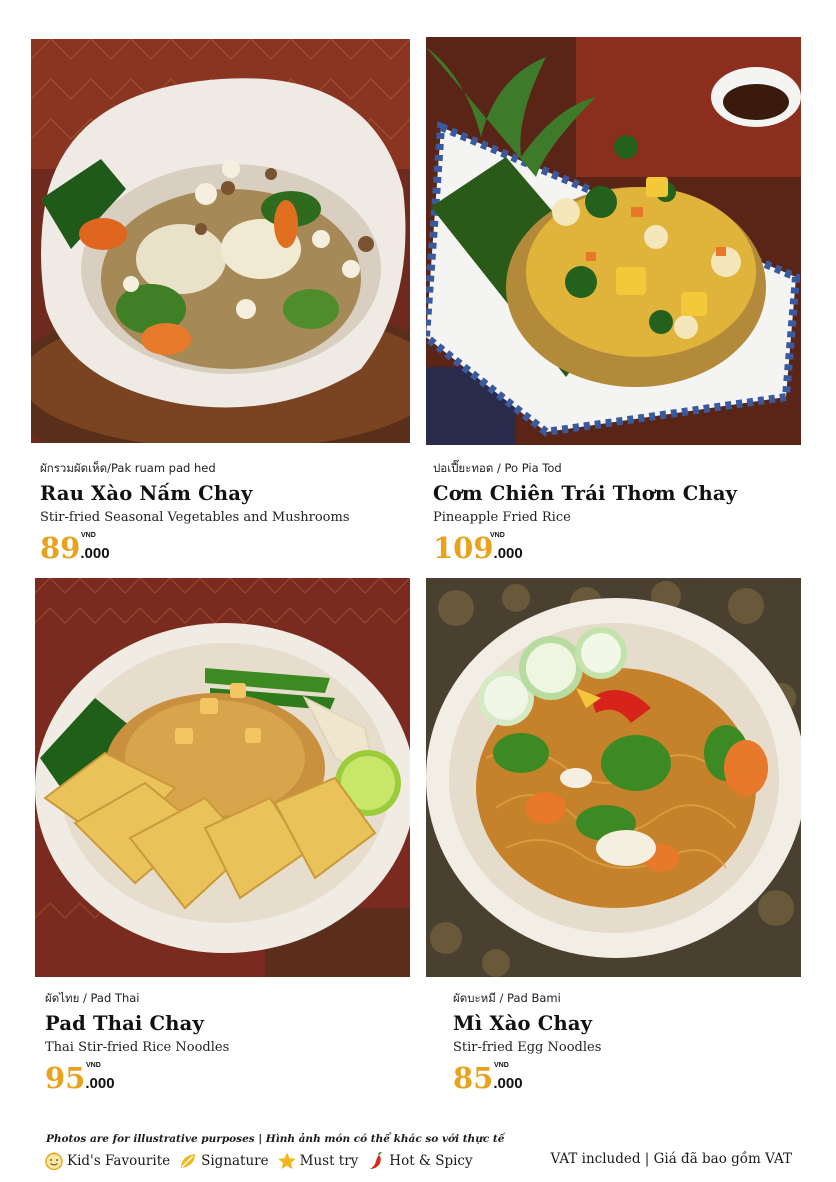 This screenshot has height=1182, width=836. I want to click on price-main: 85, so click(473, 1078).